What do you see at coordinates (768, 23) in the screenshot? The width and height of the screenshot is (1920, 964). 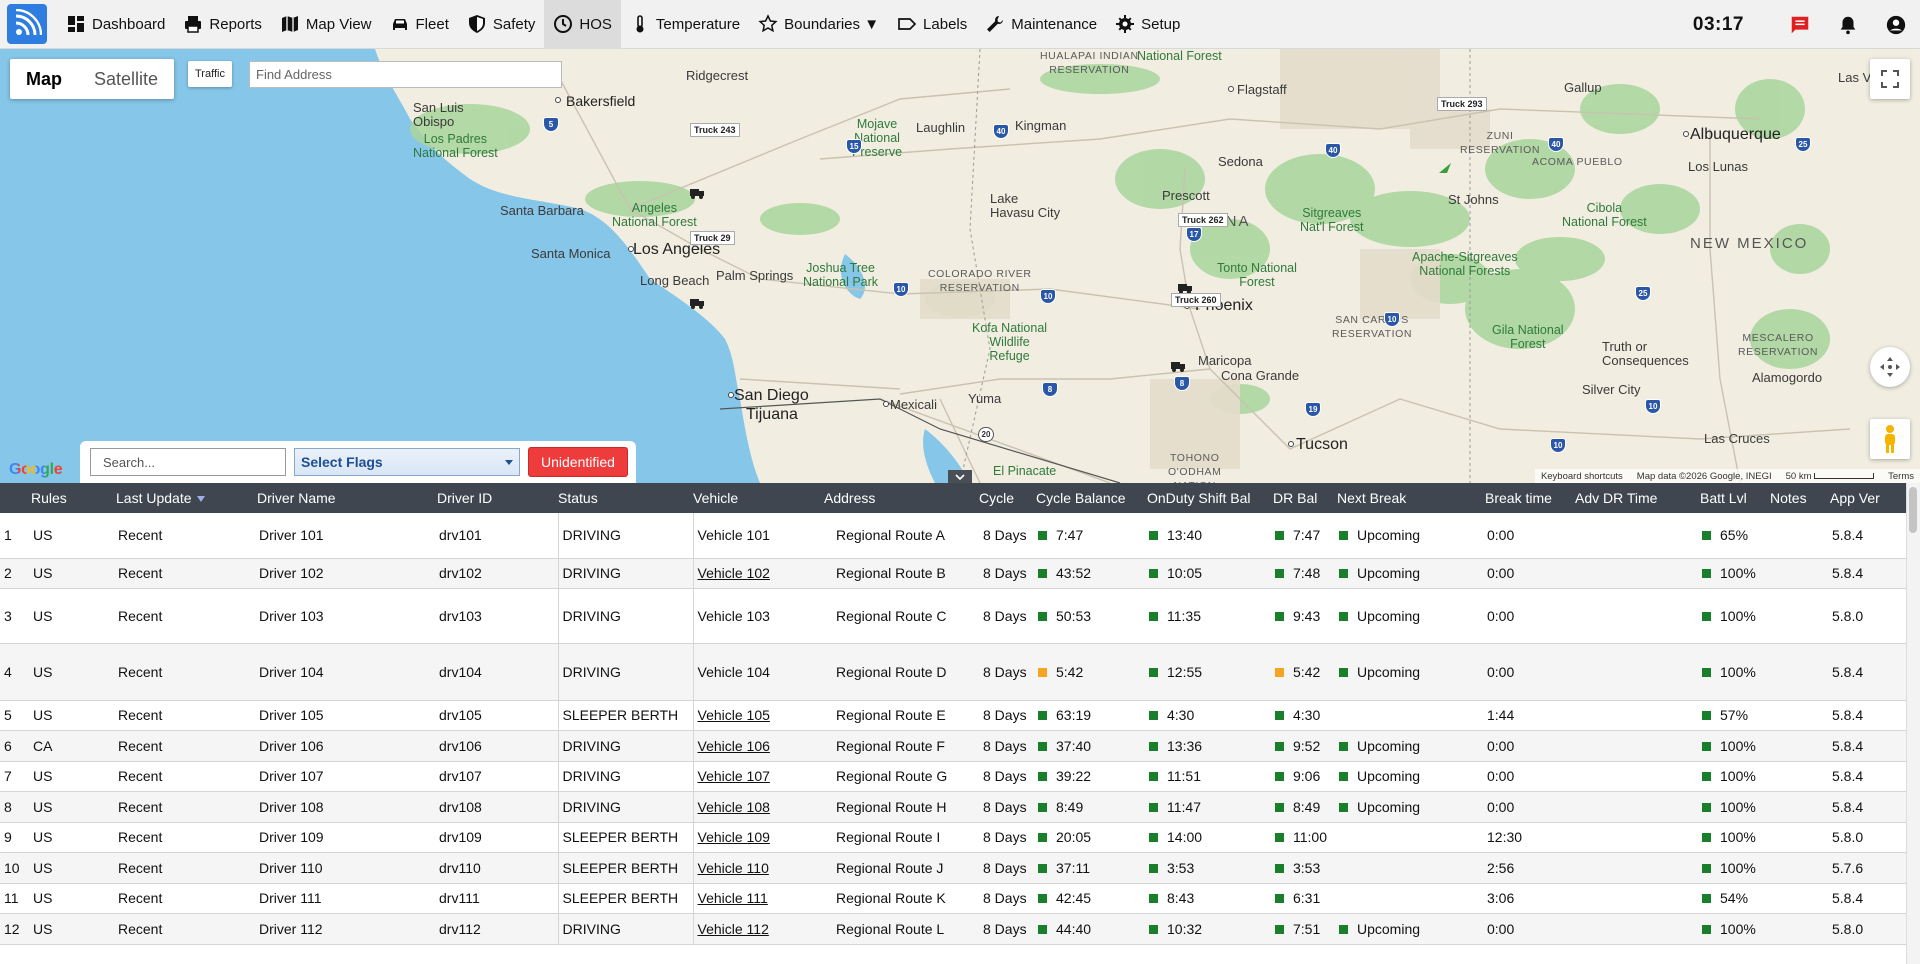 I see `star-icon` at bounding box center [768, 23].